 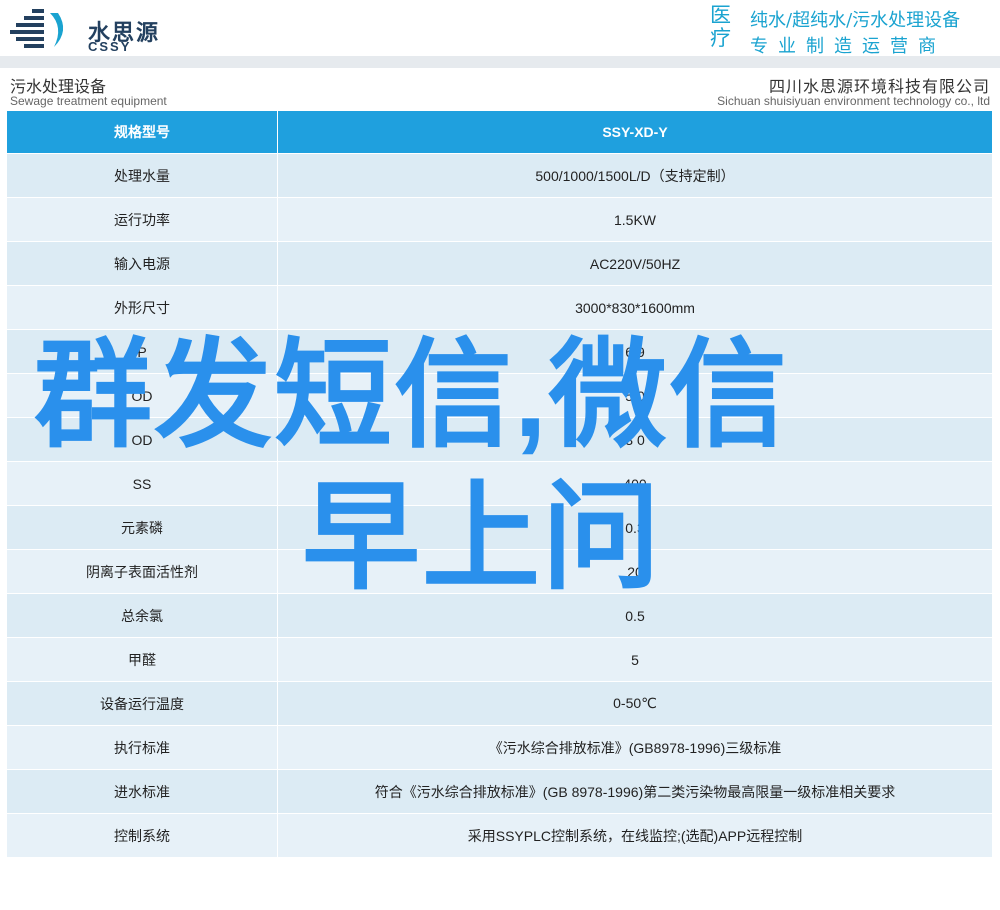 I want to click on row-label: P, so click(x=142, y=351).